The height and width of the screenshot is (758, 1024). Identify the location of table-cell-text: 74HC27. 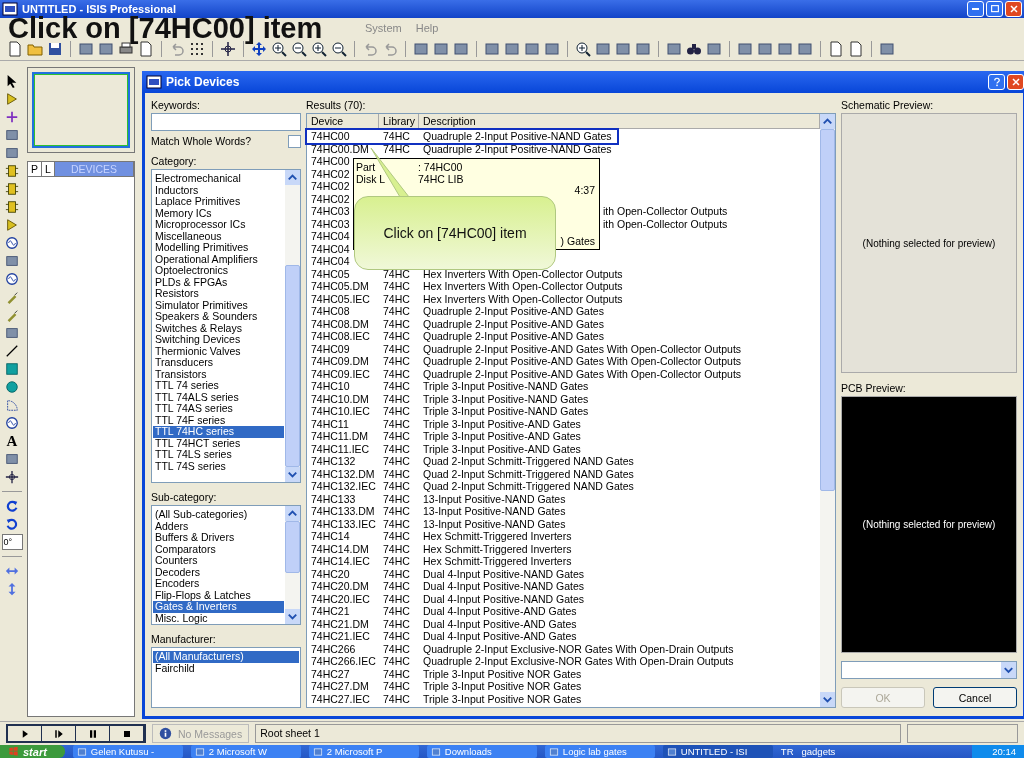
(330, 673).